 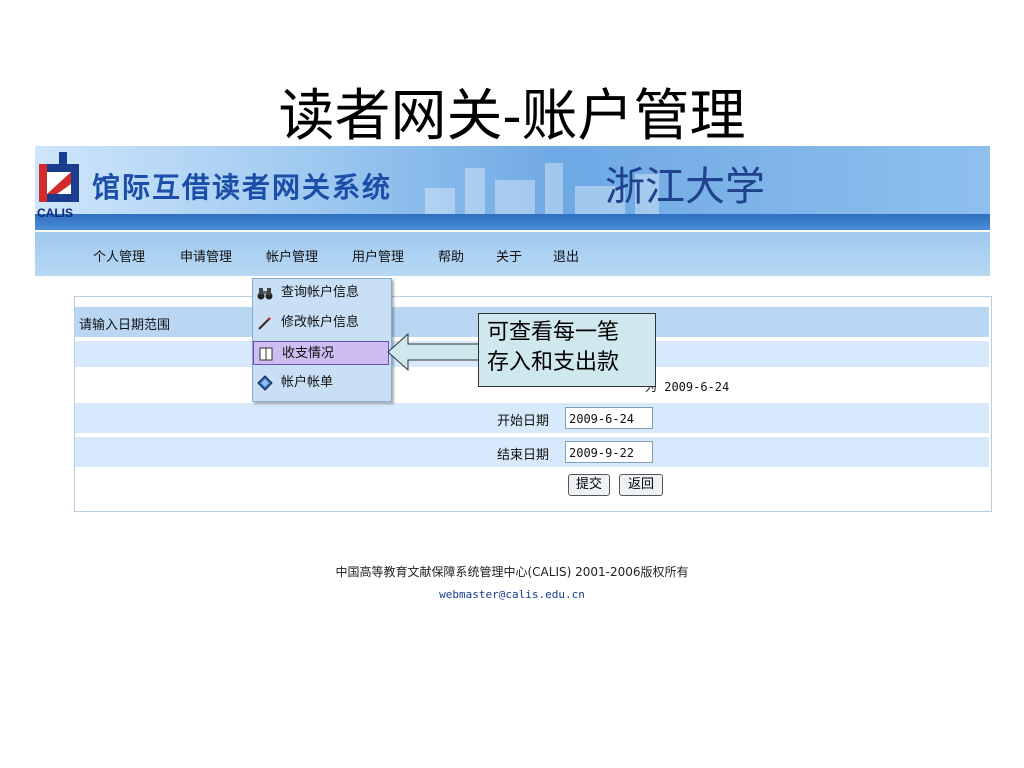 I want to click on callout-line-2: 存入和支出款, so click(x=553, y=362).